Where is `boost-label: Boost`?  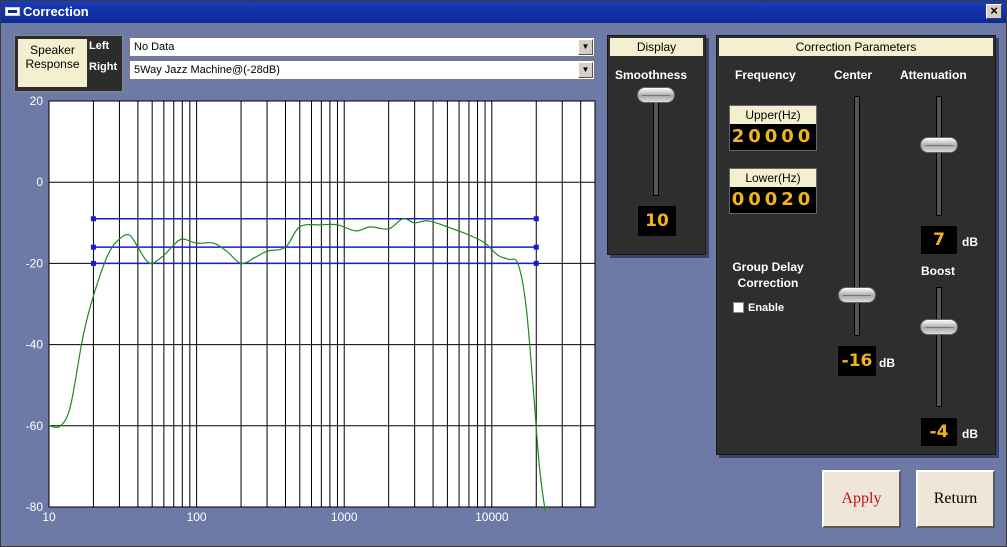
boost-label: Boost is located at coordinates (938, 271).